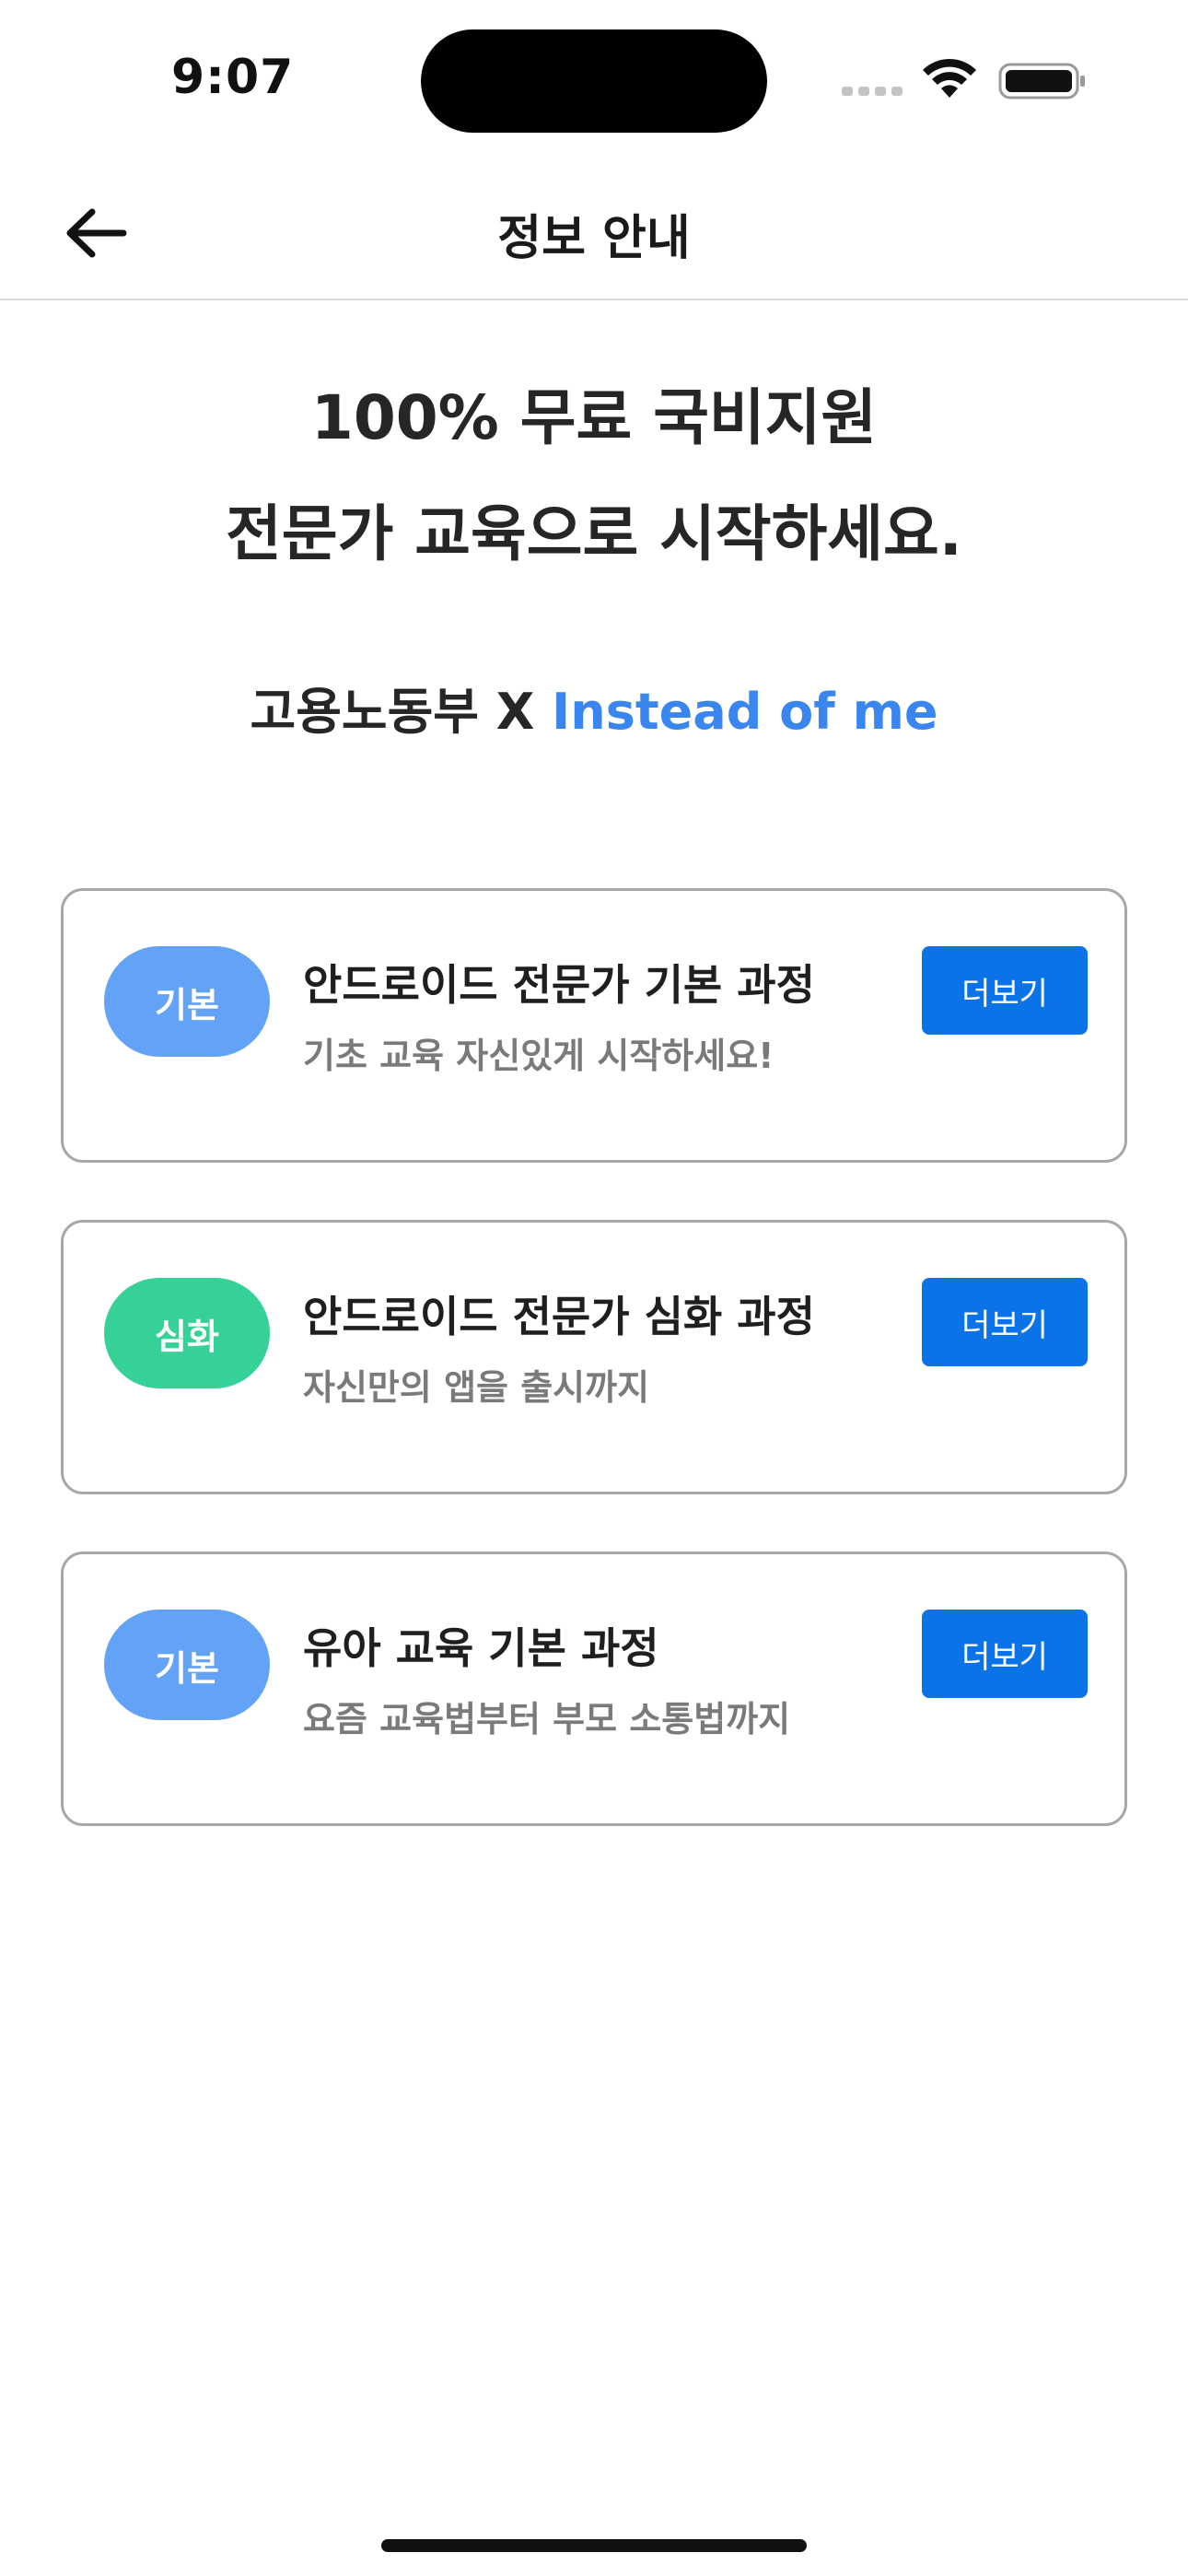 This screenshot has width=1188, height=2576. I want to click on course-card: 기본 유아 교육 기본 과정 요즘 교육법부터 부모 소통법까지 더보기, so click(594, 1688).